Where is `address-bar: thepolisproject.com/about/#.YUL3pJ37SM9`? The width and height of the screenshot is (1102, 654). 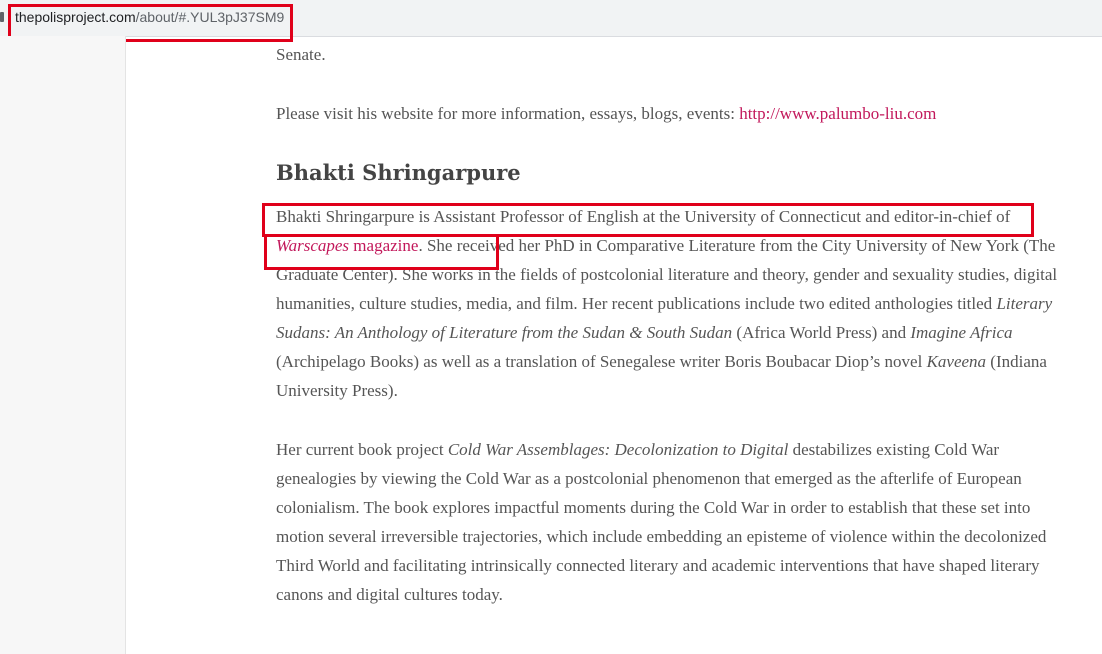
address-bar: thepolisproject.com/about/#.YUL3pJ37SM9 is located at coordinates (551, 18).